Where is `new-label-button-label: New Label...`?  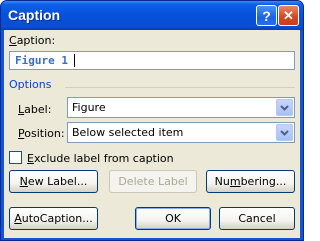 new-label-button-label: New Label... is located at coordinates (53, 181).